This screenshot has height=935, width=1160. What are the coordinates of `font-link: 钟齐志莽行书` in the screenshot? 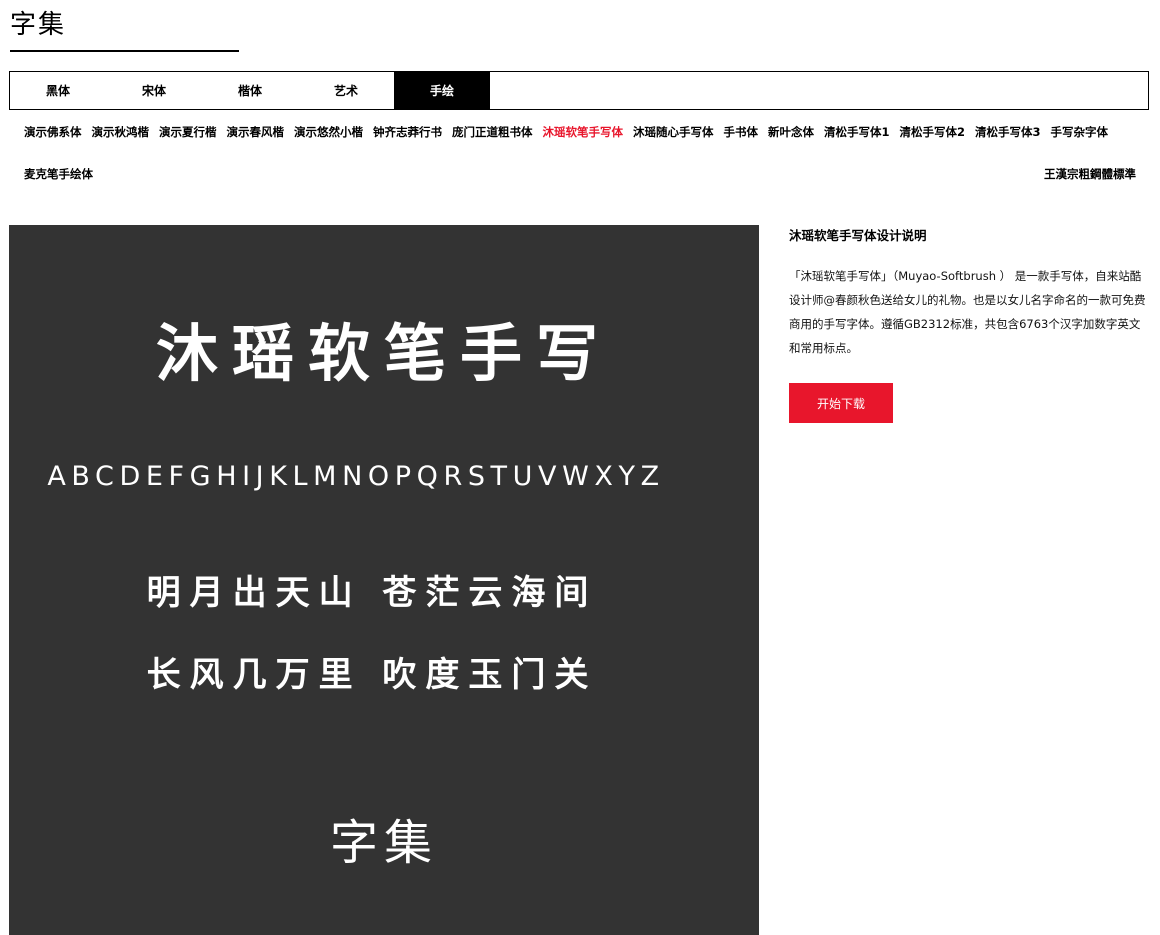 It's located at (407, 132).